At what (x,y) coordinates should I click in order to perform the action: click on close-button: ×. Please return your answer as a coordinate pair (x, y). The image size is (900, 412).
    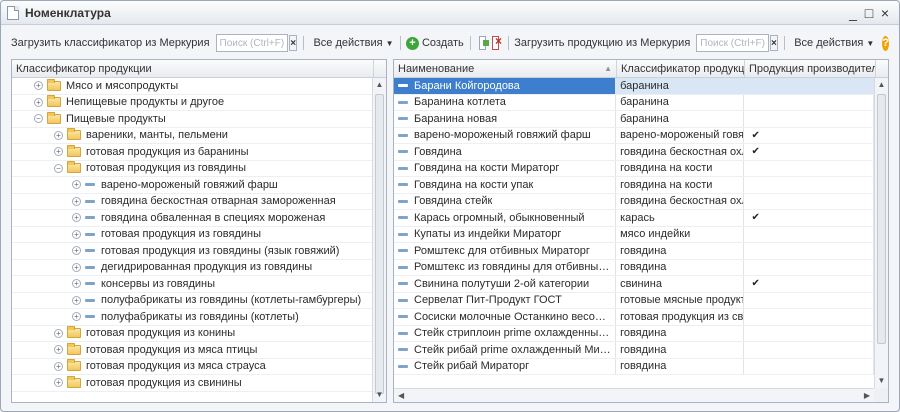
    Looking at the image, I should click on (885, 13).